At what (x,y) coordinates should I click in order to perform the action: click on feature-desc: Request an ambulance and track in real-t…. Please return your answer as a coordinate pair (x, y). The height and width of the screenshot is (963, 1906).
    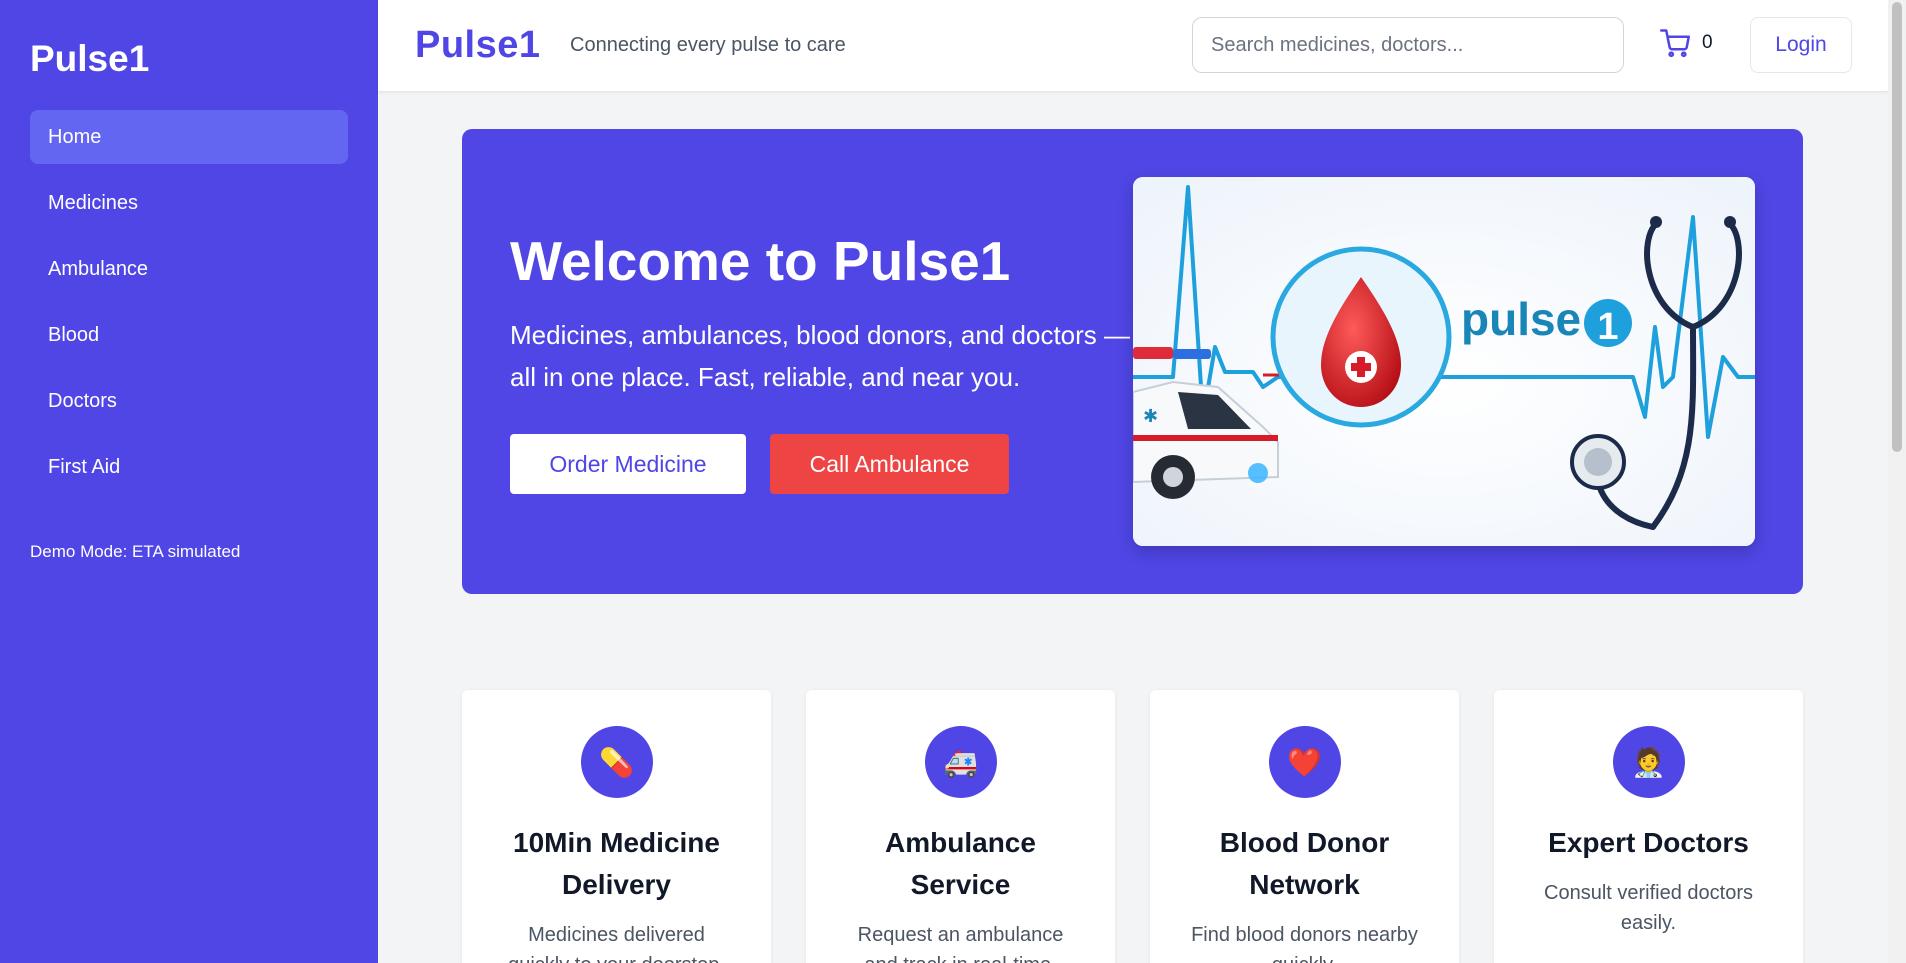
    Looking at the image, I should click on (960, 943).